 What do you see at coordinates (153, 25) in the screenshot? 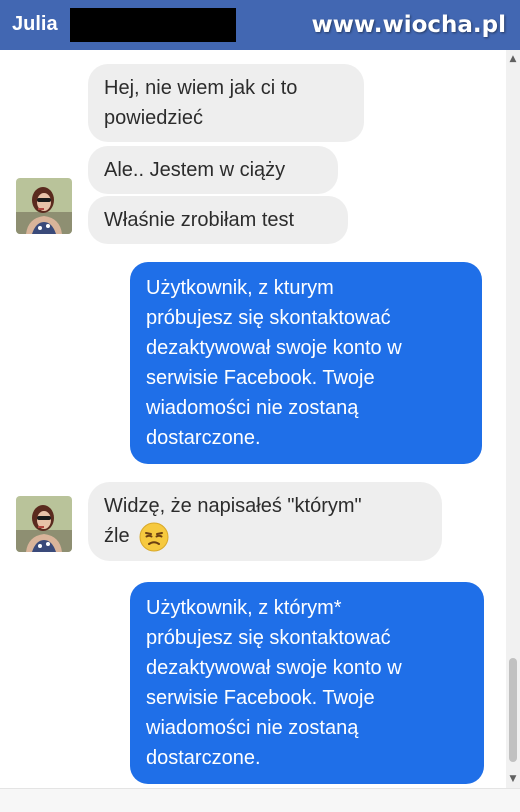
I see `redacted-surname-block` at bounding box center [153, 25].